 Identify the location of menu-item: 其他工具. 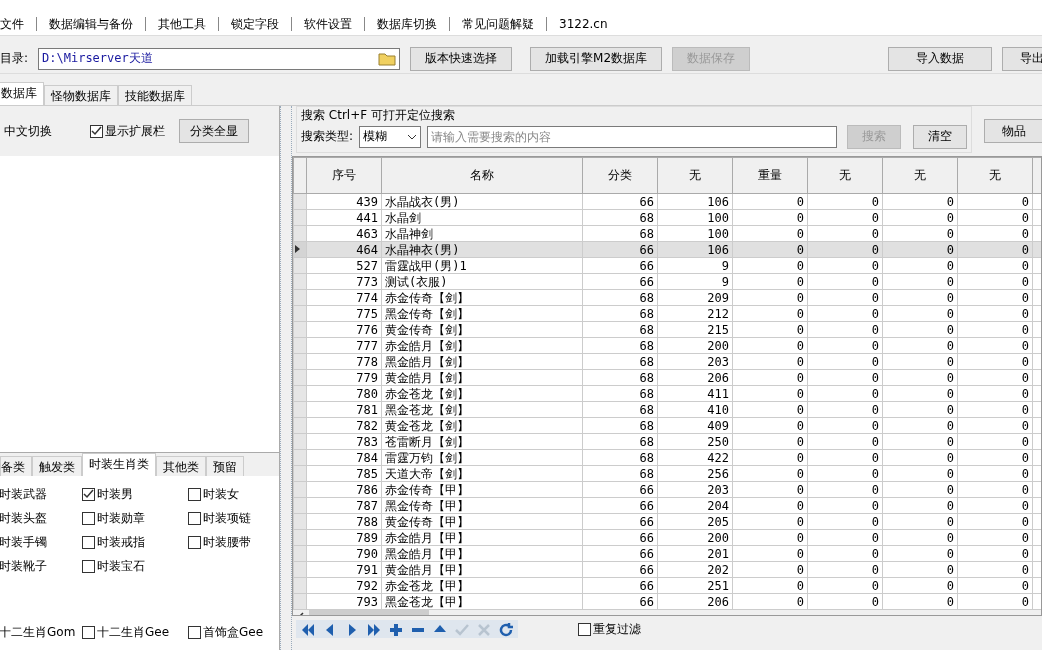
(182, 23).